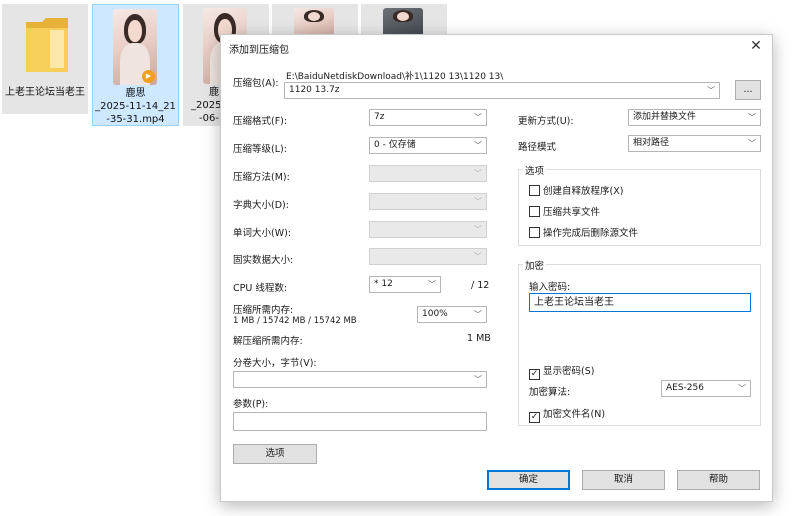 The image size is (800, 516). I want to click on enc-method-combo: AES-256 ﹀, so click(706, 388).